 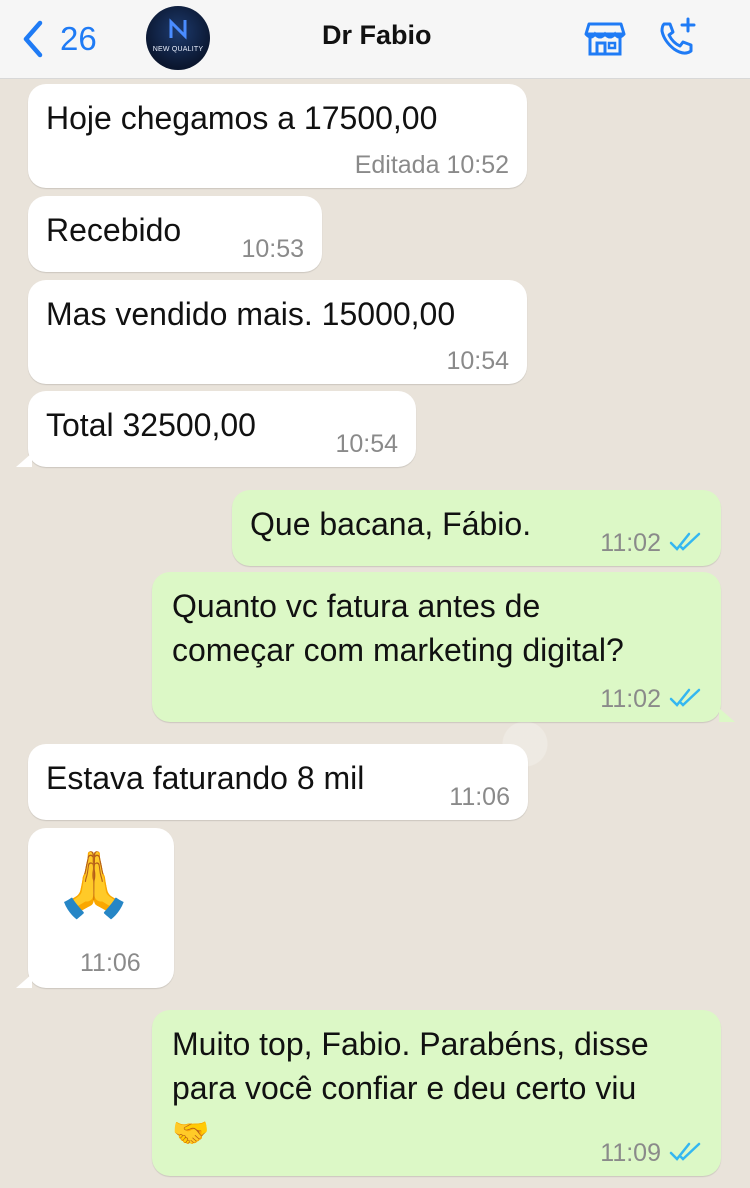 What do you see at coordinates (94, 884) in the screenshot?
I see `praying-hands-emoji: 🙏` at bounding box center [94, 884].